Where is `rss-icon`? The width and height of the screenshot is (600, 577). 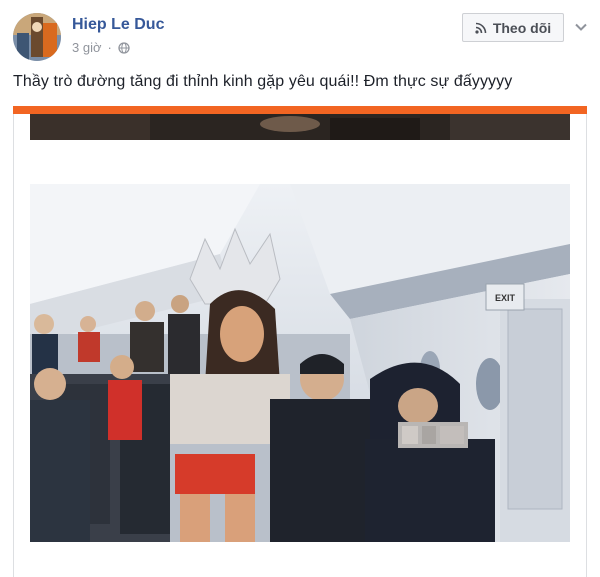
rss-icon is located at coordinates (481, 28).